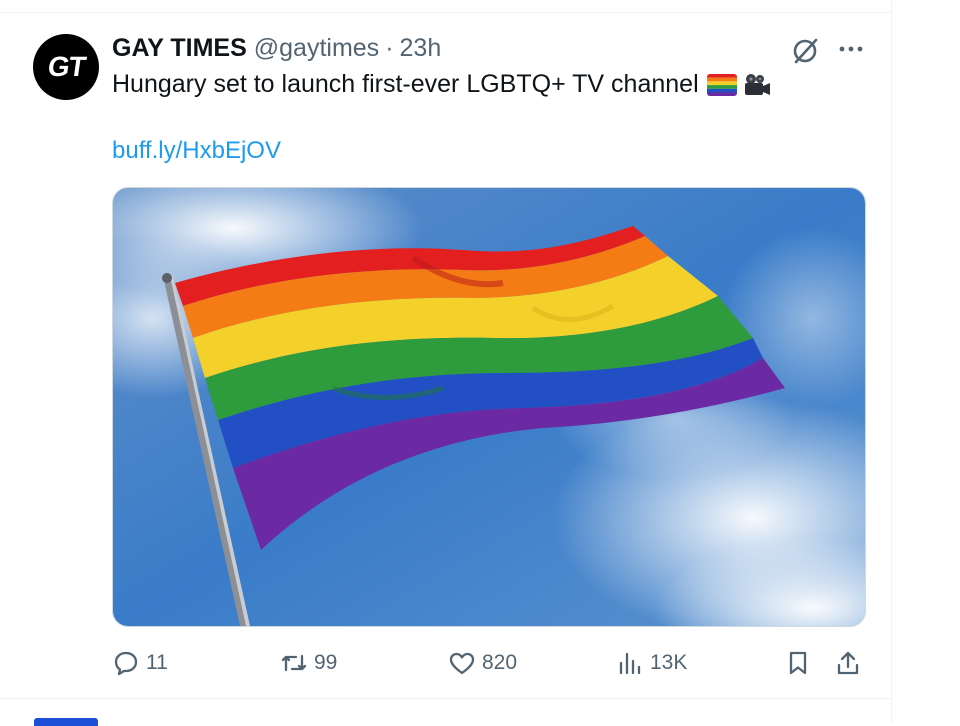 This screenshot has height=726, width=960. What do you see at coordinates (179, 48) in the screenshot?
I see `display-name: GAY TIMES` at bounding box center [179, 48].